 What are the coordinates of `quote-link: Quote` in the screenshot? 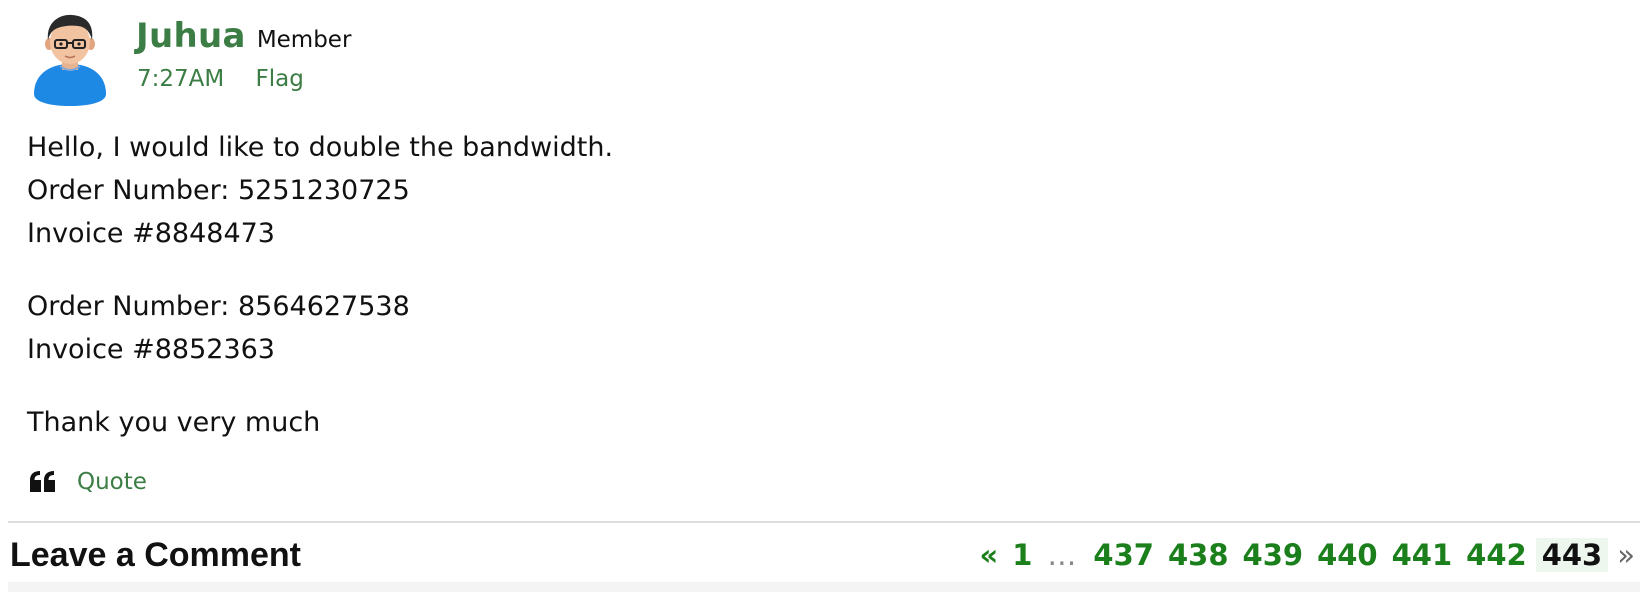 It's located at (112, 482).